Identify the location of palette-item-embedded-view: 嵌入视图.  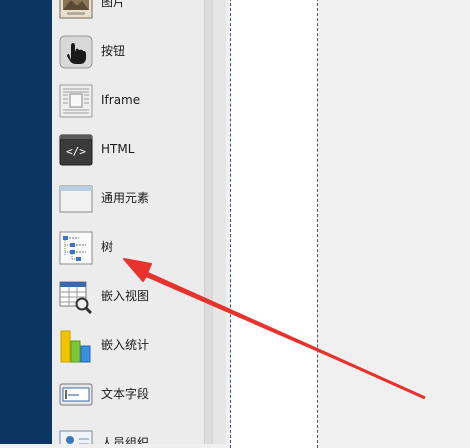
(128, 296).